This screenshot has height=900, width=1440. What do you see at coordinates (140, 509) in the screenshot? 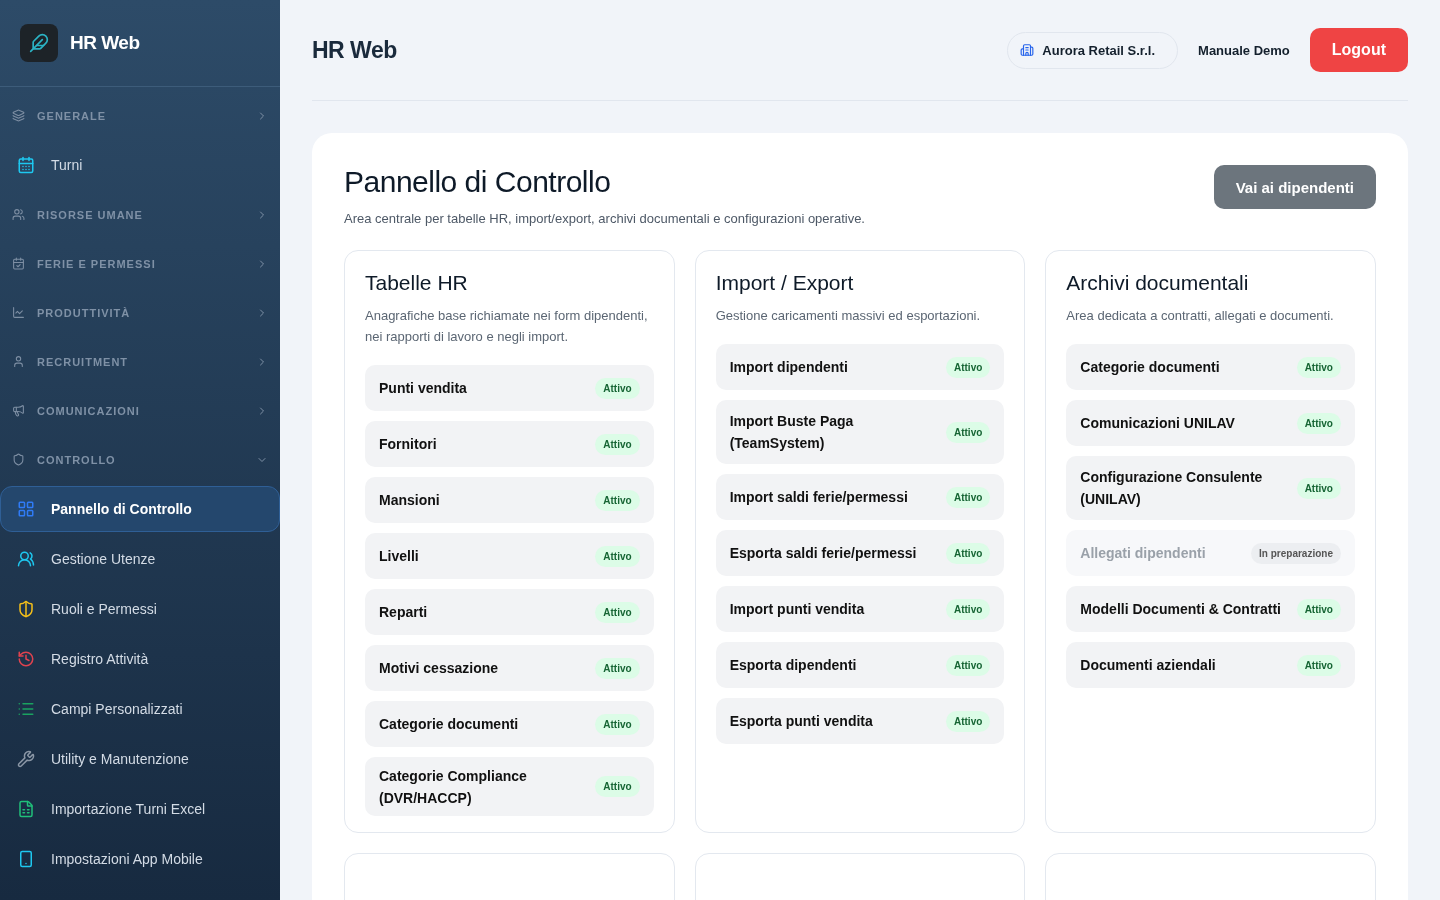
I see `nav-item: Pannello di Controllo` at bounding box center [140, 509].